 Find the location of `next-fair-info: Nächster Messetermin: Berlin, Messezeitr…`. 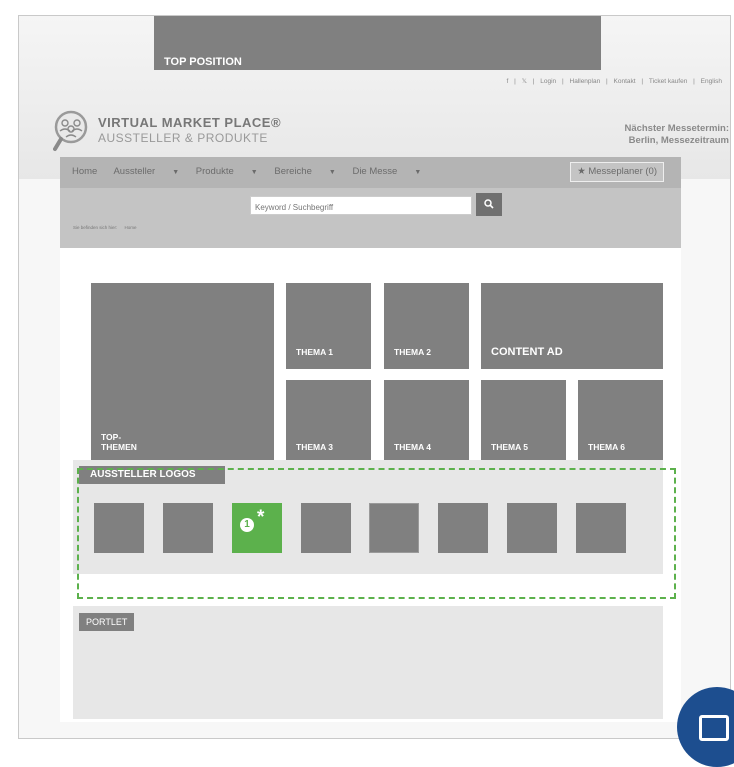

next-fair-info: Nächster Messetermin: Berlin, Messezeitr… is located at coordinates (676, 134).